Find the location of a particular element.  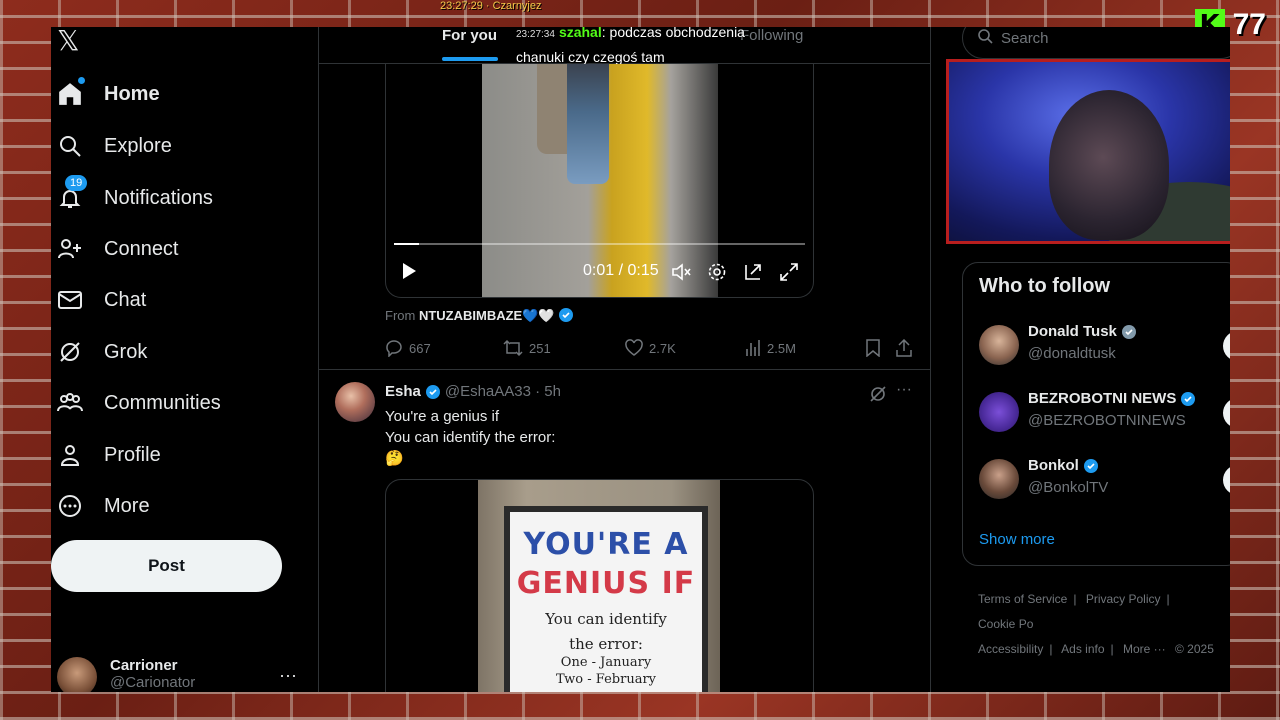

mute-icon is located at coordinates (681, 272).